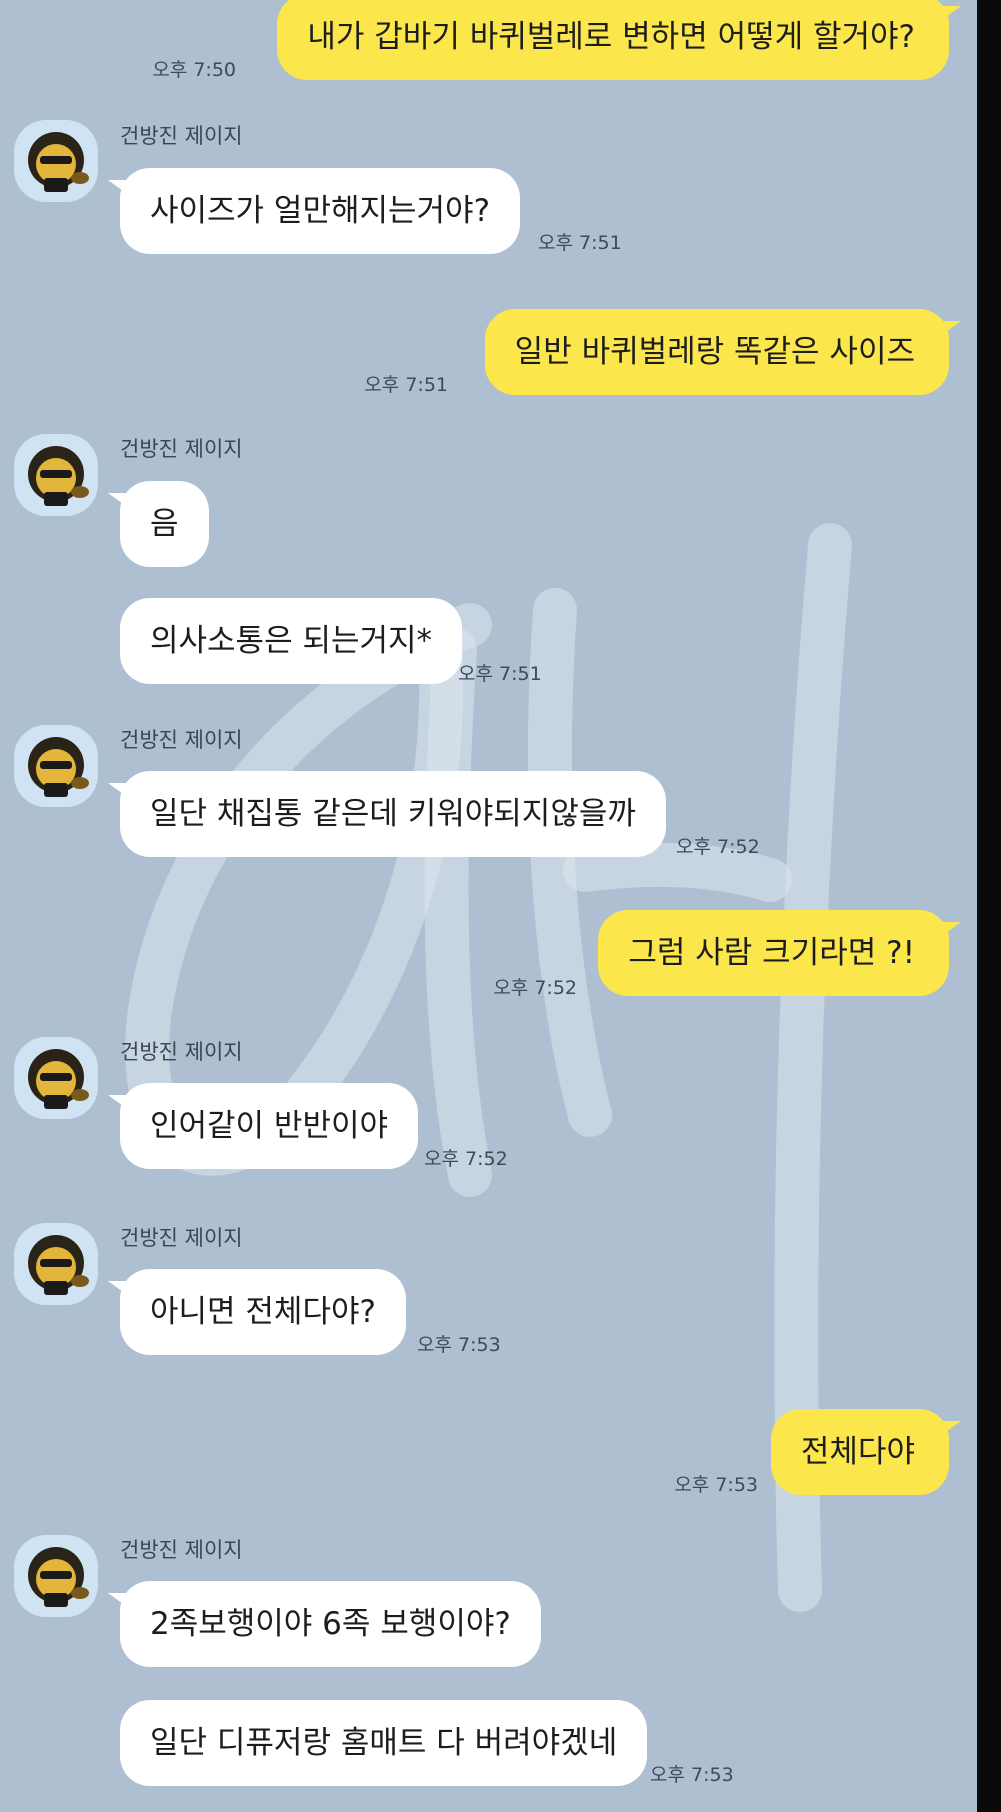 The image size is (1001, 1812). I want to click on scrollbar-track, so click(989, 906).